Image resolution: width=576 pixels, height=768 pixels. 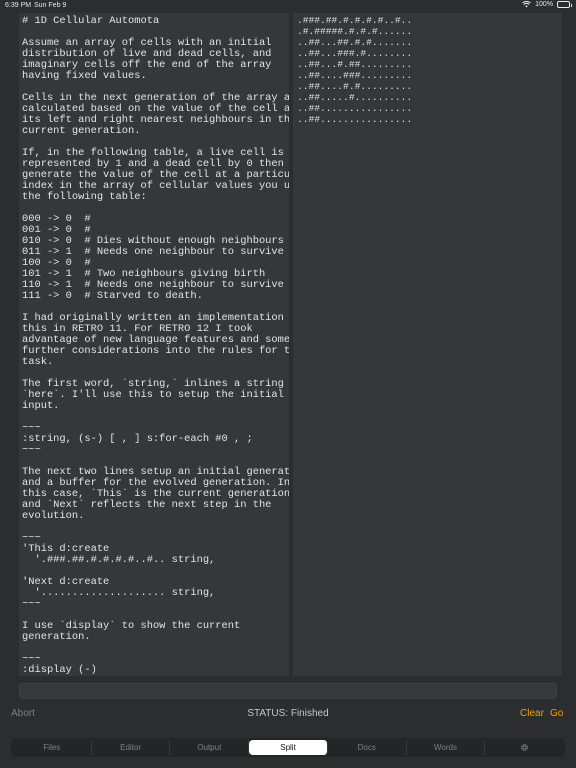 What do you see at coordinates (288, 6) in the screenshot?
I see `status-bar: 6:39 PM Sun Feb 9 100%` at bounding box center [288, 6].